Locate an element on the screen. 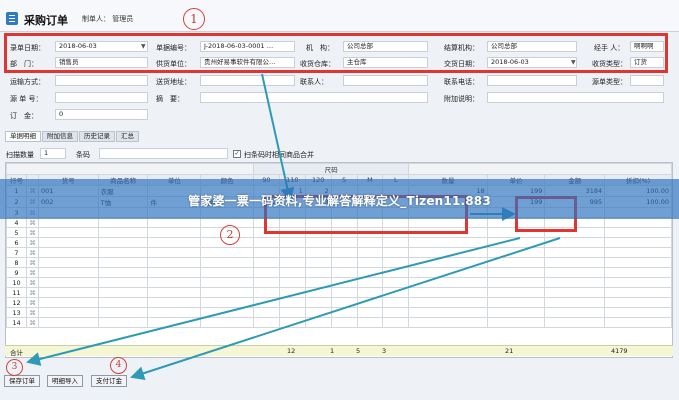 This screenshot has width=679, height=400. annotation-marker-1: 1 is located at coordinates (194, 19).